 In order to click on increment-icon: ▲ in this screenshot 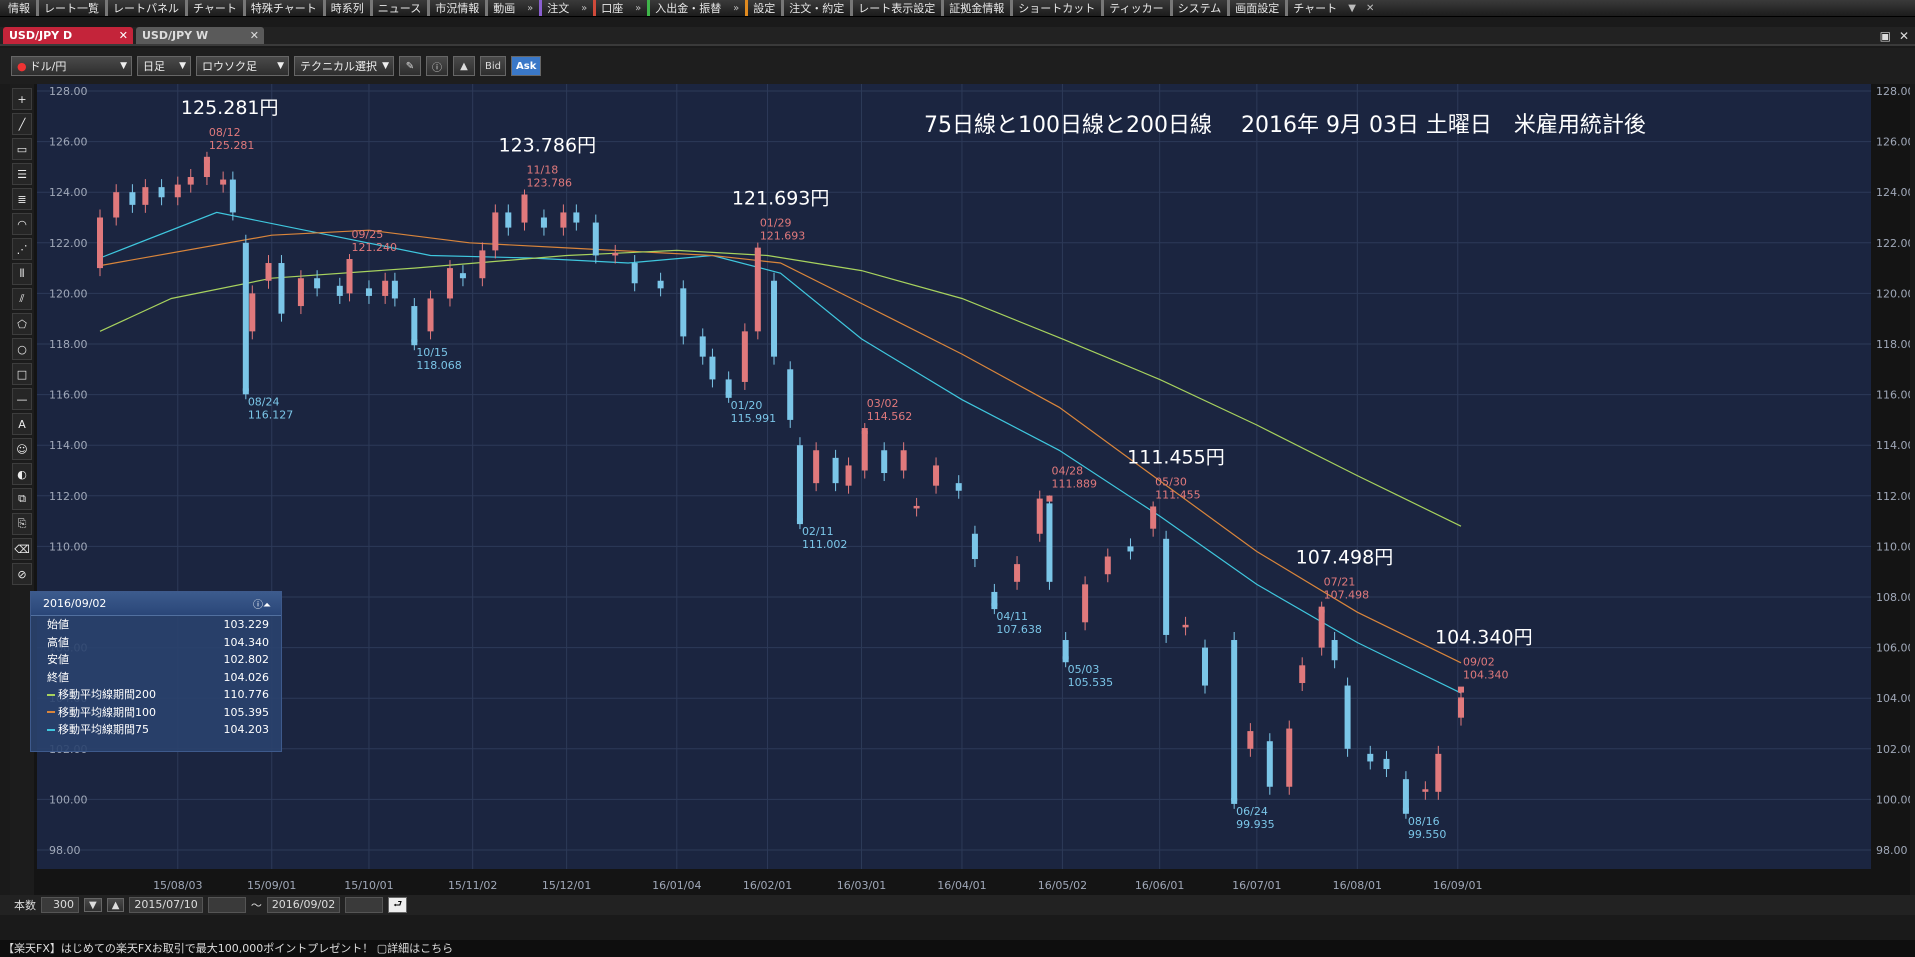, I will do `click(115, 905)`.